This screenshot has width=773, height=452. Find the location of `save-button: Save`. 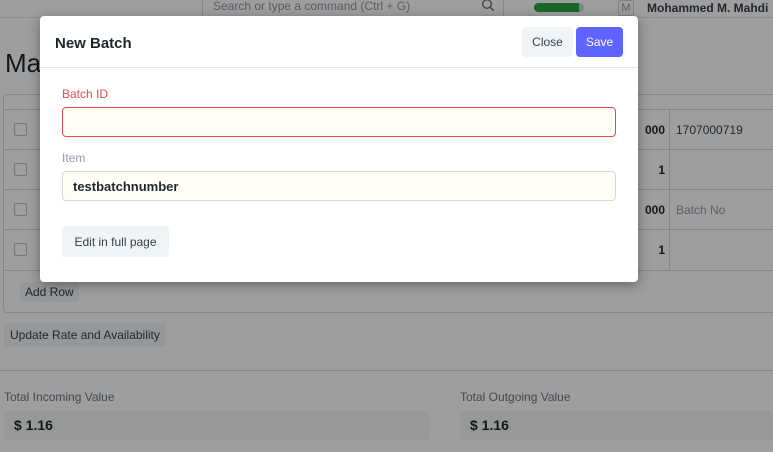

save-button: Save is located at coordinates (599, 42).